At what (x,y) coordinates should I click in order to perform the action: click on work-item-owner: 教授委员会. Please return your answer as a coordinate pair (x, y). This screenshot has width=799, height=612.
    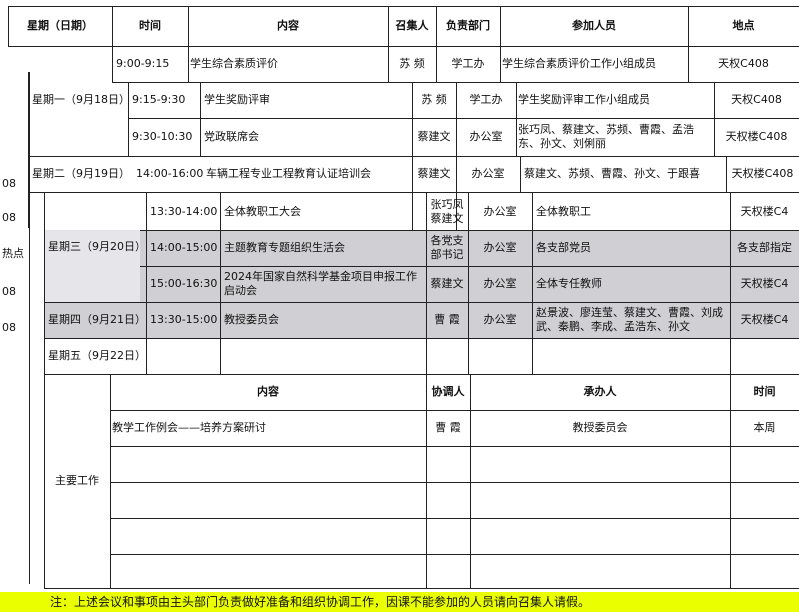
    Looking at the image, I should click on (600, 427).